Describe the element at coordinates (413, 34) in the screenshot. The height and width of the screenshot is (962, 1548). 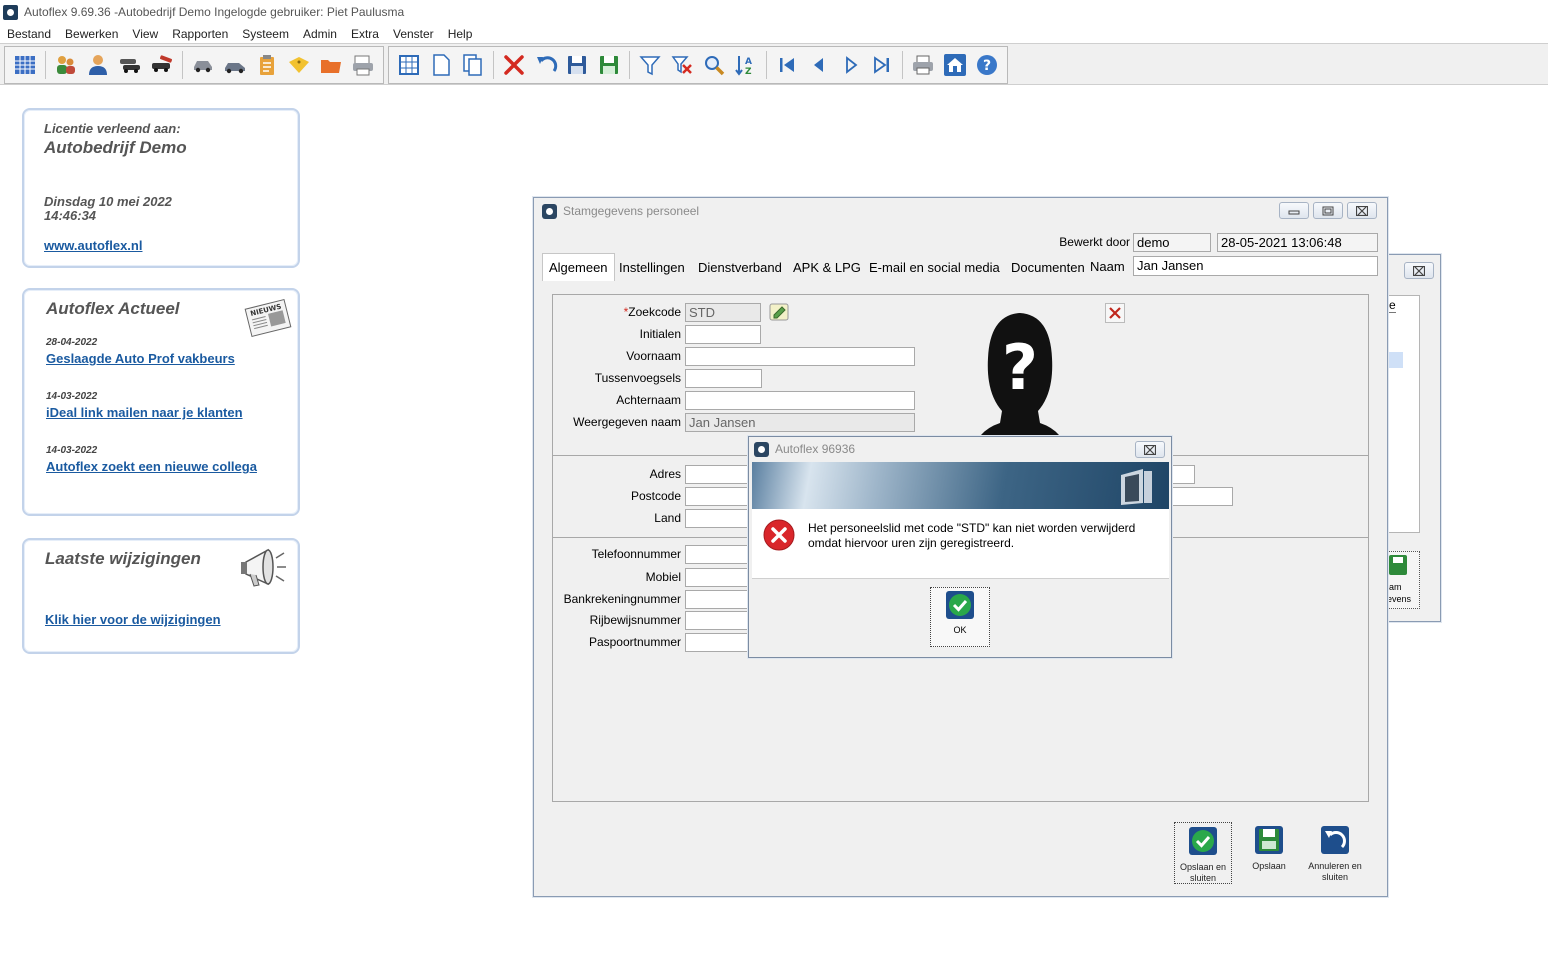
I see `menu-venster: Venster` at that location.